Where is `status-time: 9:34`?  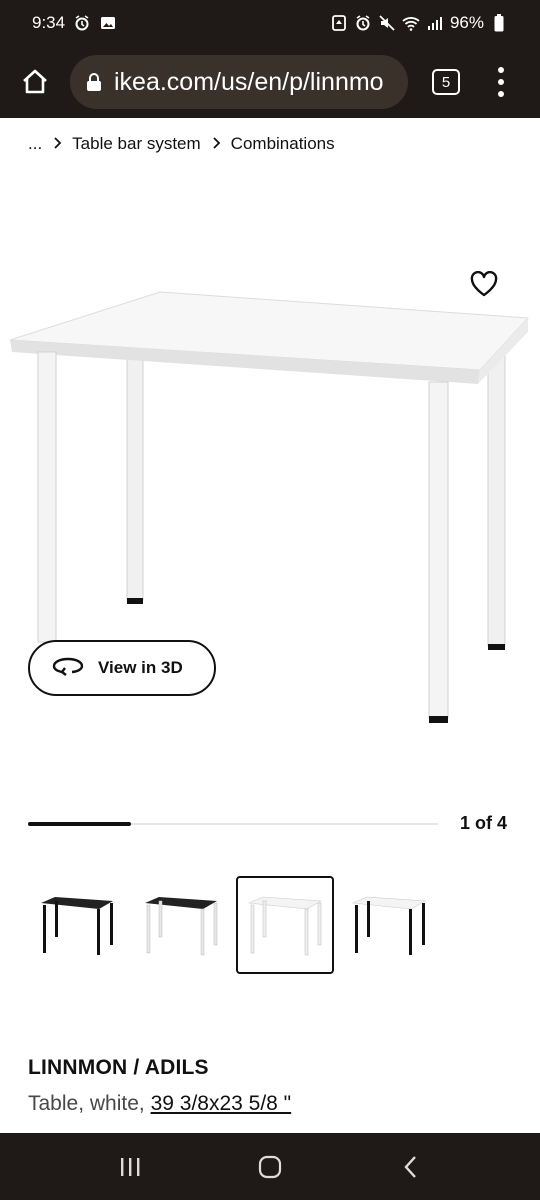
status-time: 9:34 is located at coordinates (49, 22).